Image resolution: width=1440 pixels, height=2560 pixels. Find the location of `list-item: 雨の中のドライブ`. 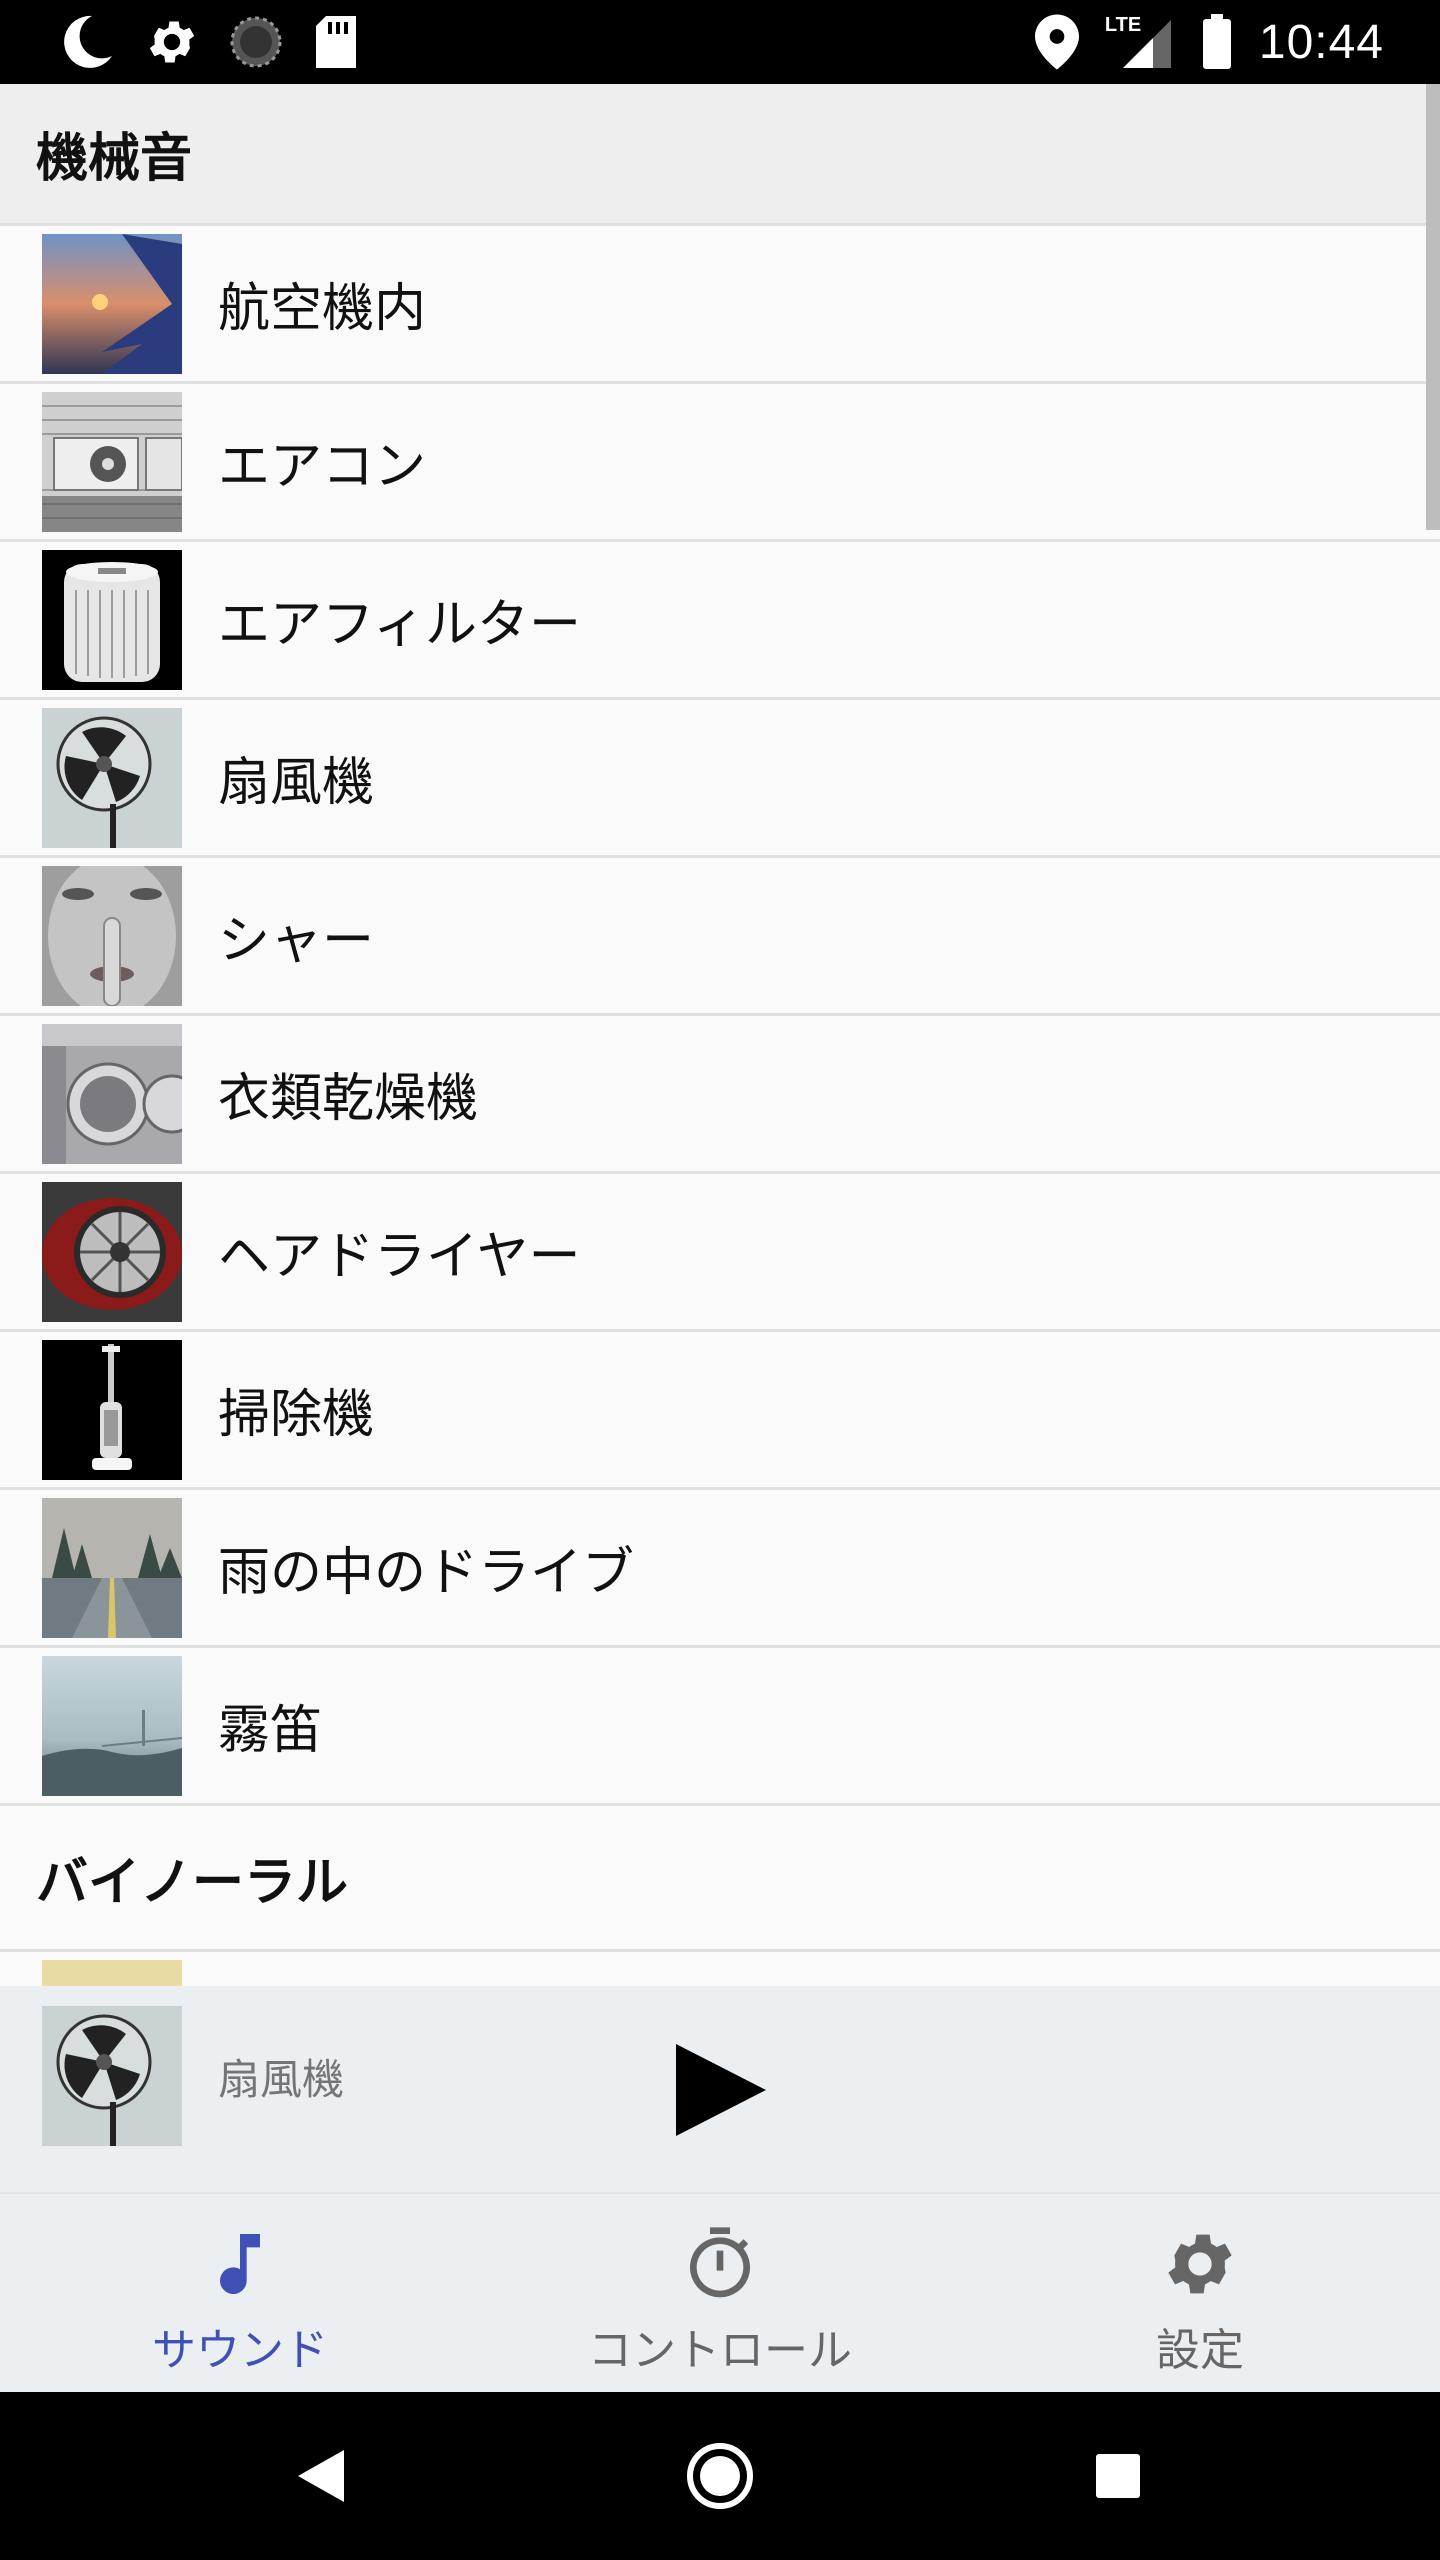

list-item: 雨の中のドライブ is located at coordinates (720, 1569).